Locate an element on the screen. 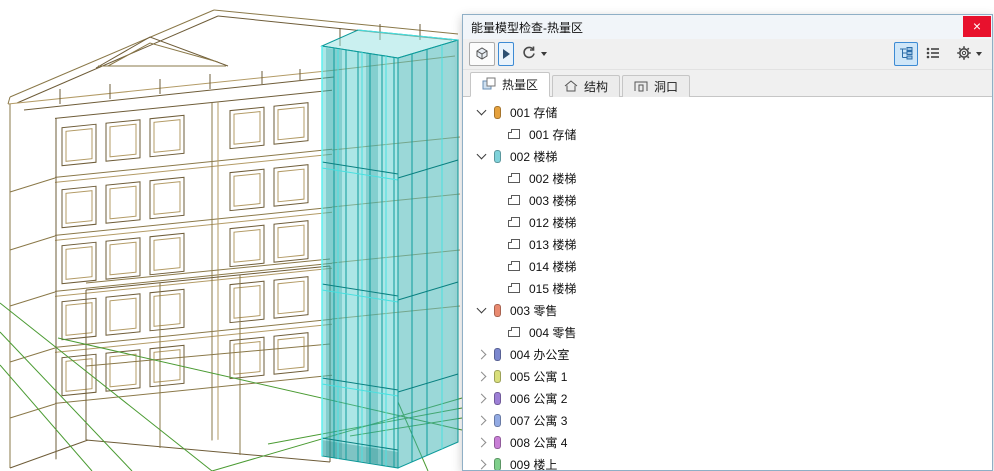  tree-view-icon is located at coordinates (906, 54).